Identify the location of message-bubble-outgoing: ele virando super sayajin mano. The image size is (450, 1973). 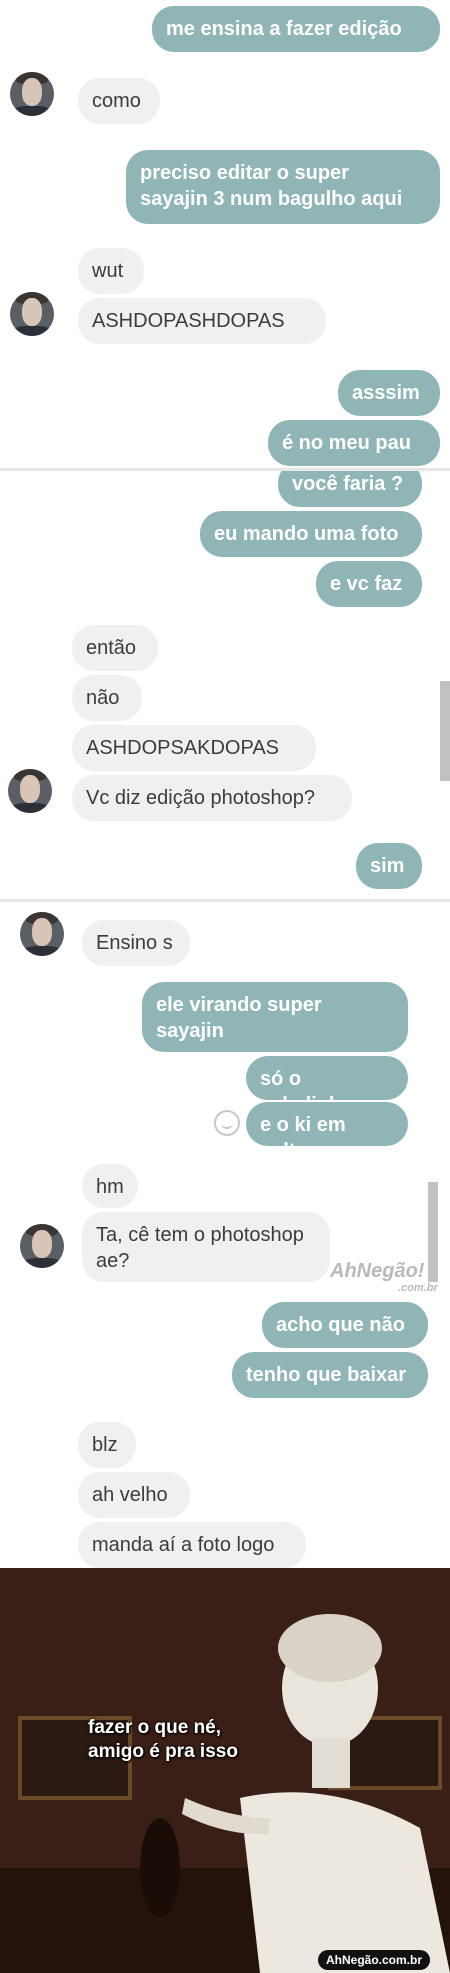
(275, 1025).